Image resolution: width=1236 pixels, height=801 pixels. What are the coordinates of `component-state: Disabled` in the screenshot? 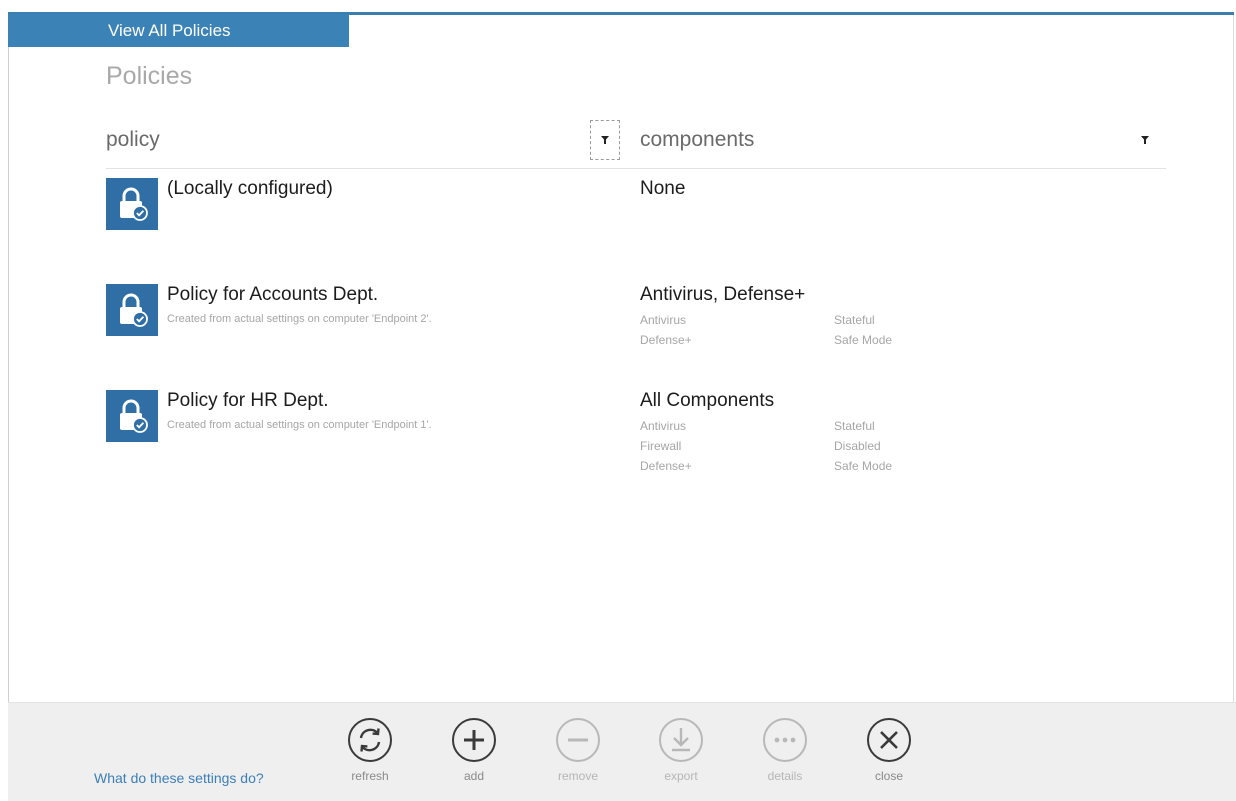 It's located at (857, 446).